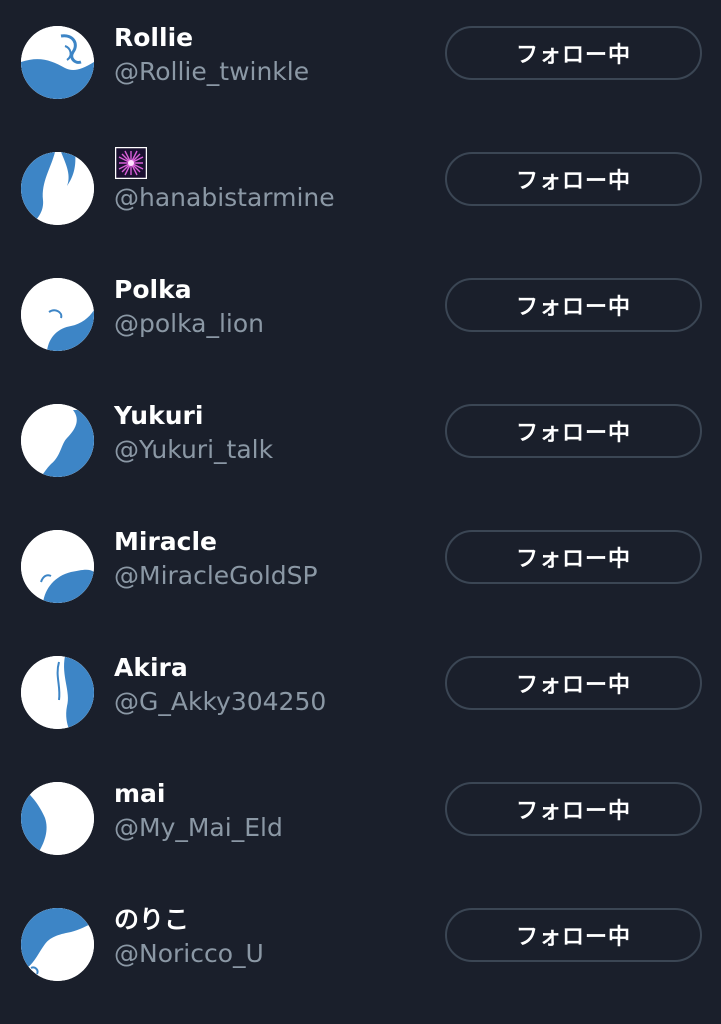 The height and width of the screenshot is (1024, 721). What do you see at coordinates (212, 71) in the screenshot?
I see `user-handle: @Rollie_twinkle` at bounding box center [212, 71].